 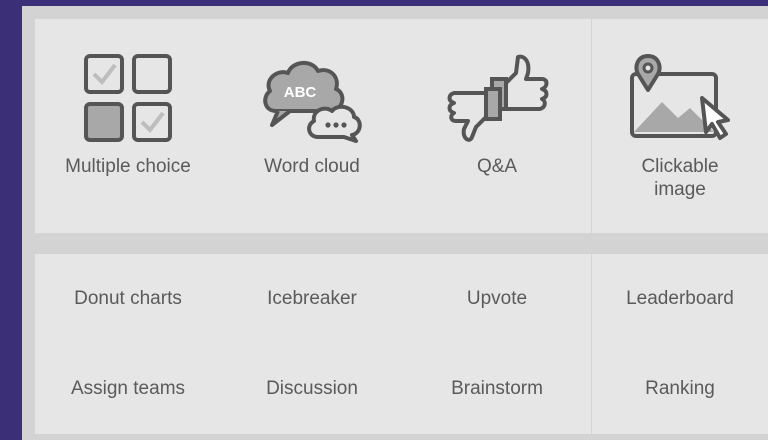 I want to click on discussion-item: Discussion, so click(x=312, y=389).